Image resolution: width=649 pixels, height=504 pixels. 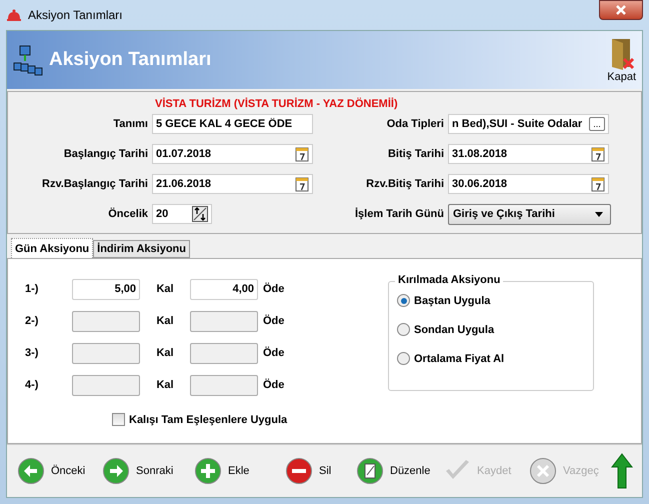 What do you see at coordinates (599, 214) in the screenshot?
I see `dropdown-arrow-icon` at bounding box center [599, 214].